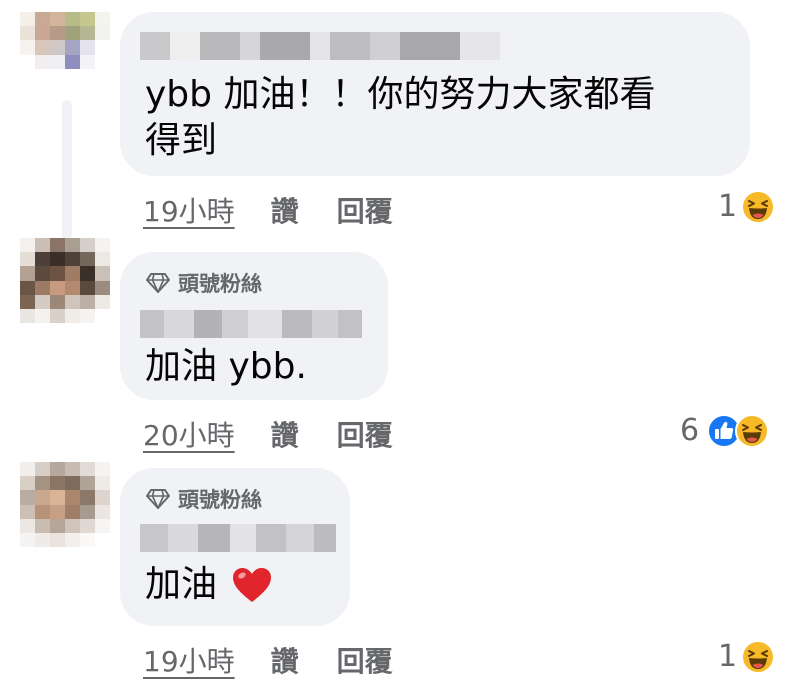  I want to click on comment-bubble: 頭號粉絲 加油 ybb., so click(254, 326).